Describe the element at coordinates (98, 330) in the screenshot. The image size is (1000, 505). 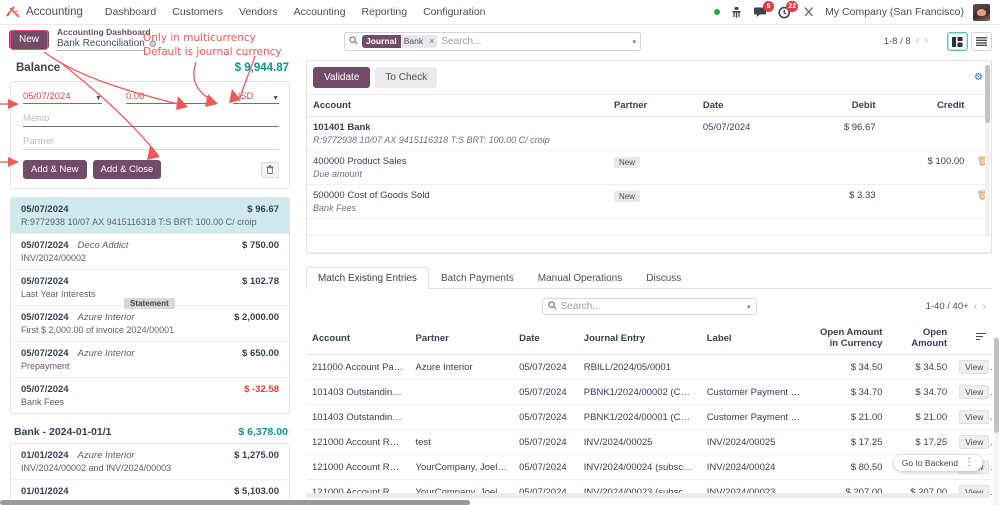
I see `statement-line-label: First $ 2,000.00 of invoice 2024/00001` at that location.